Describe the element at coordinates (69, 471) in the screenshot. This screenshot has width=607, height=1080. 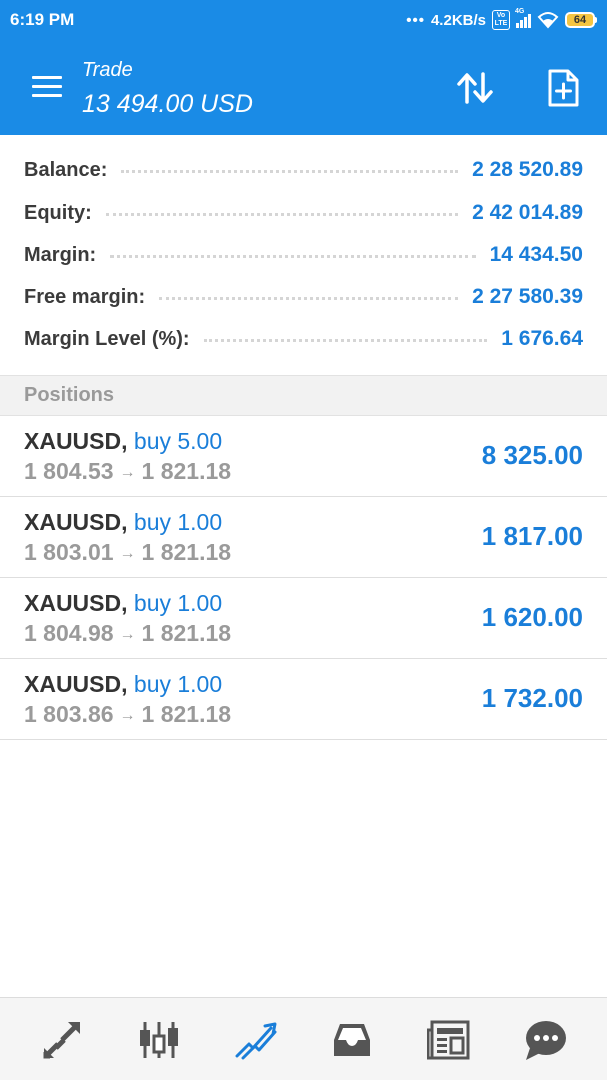
I see `open-price: 1 804.53` at that location.